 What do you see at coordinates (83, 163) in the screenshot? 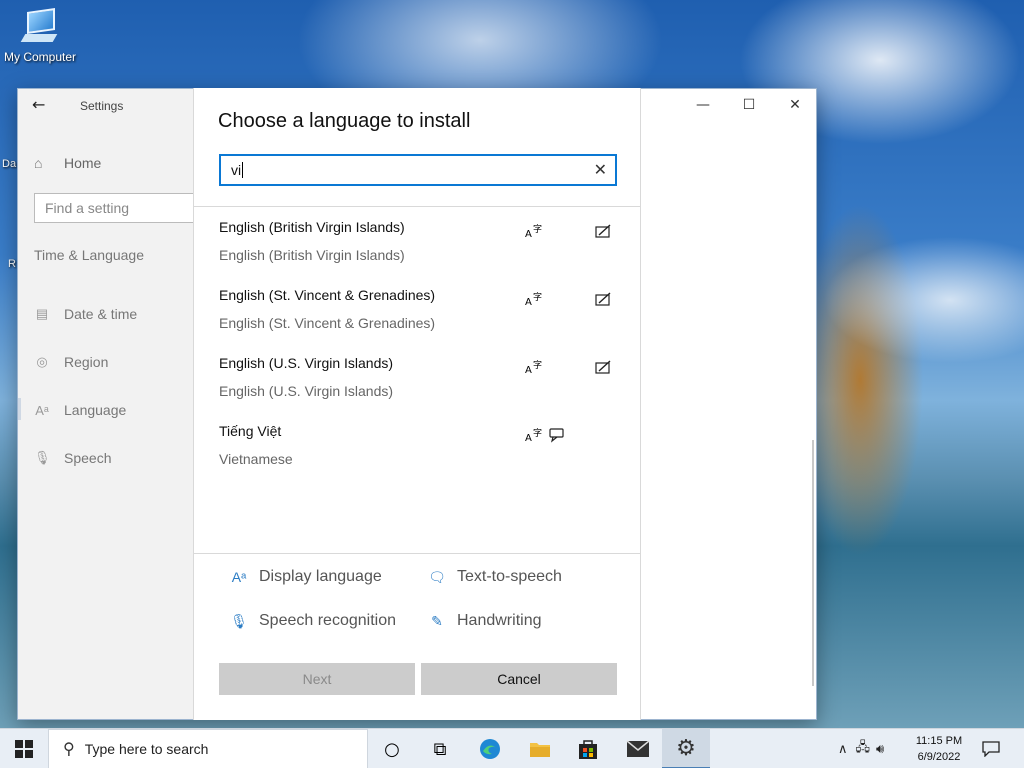
I see `nav-home-label: Home` at bounding box center [83, 163].